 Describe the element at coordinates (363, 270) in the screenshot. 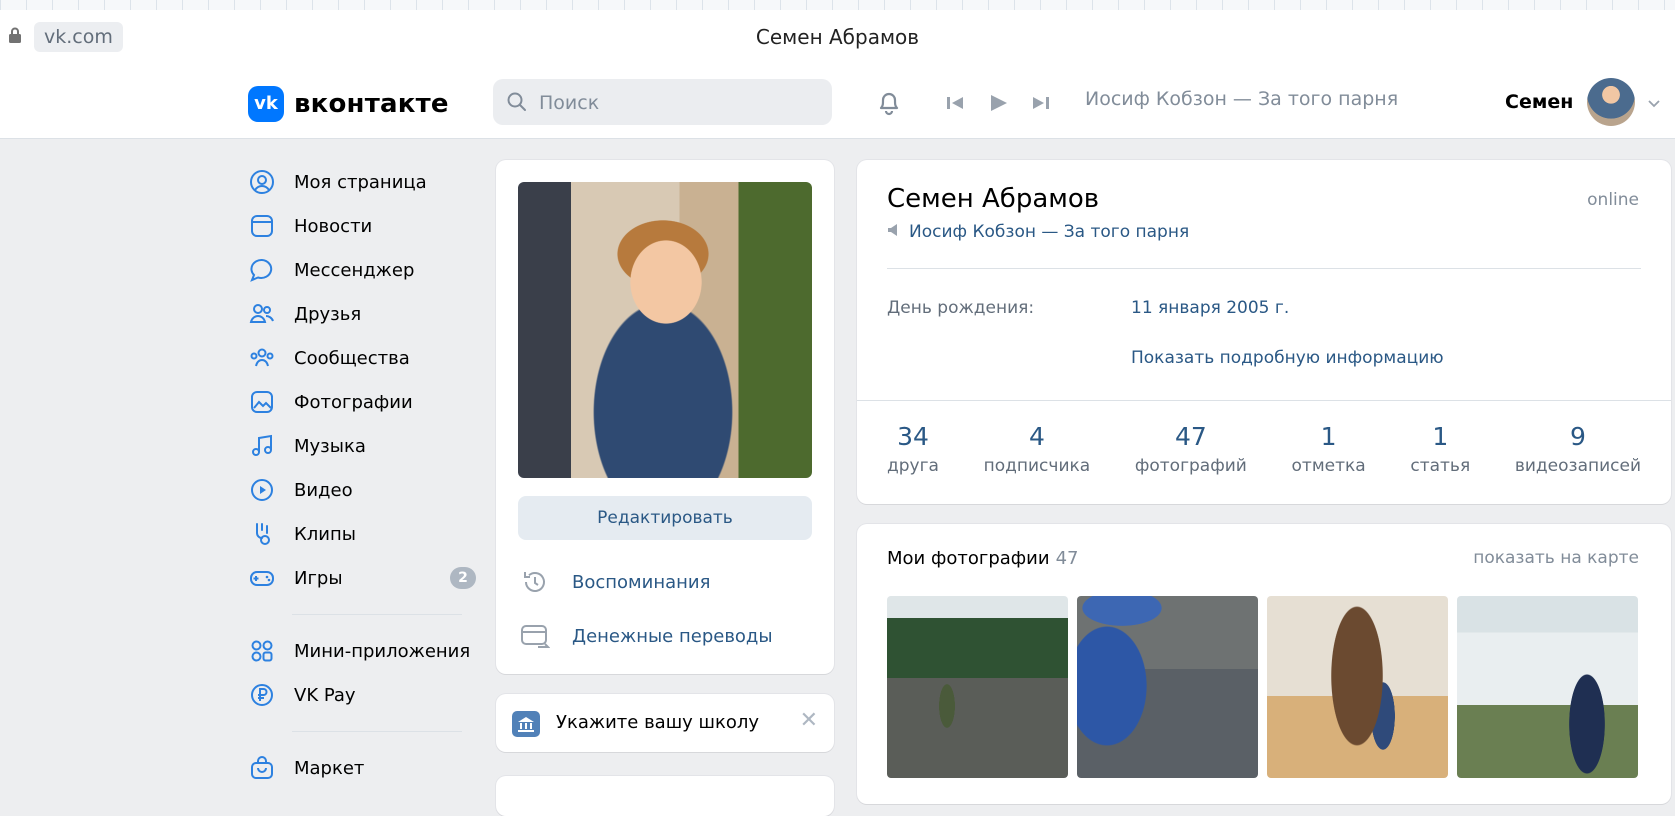

I see `sidebar-item-messenger: Мессенджер` at that location.